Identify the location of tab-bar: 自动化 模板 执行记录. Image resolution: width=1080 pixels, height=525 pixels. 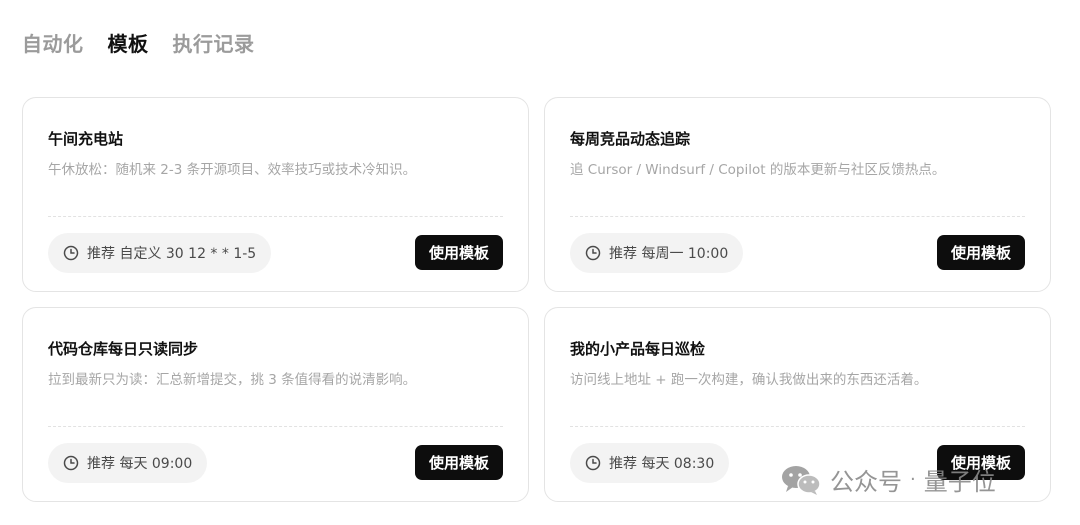
(138, 42).